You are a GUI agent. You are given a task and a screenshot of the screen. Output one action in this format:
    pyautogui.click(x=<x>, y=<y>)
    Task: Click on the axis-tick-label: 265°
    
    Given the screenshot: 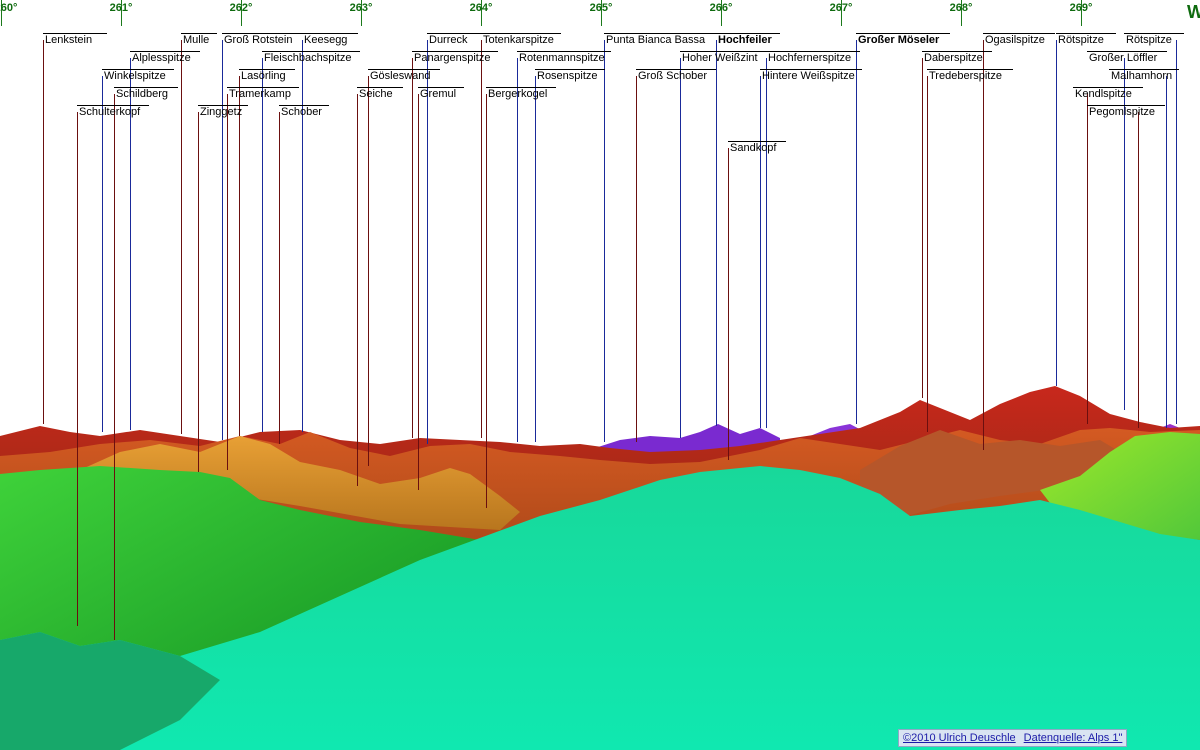 What is the action you would take?
    pyautogui.click(x=601, y=8)
    